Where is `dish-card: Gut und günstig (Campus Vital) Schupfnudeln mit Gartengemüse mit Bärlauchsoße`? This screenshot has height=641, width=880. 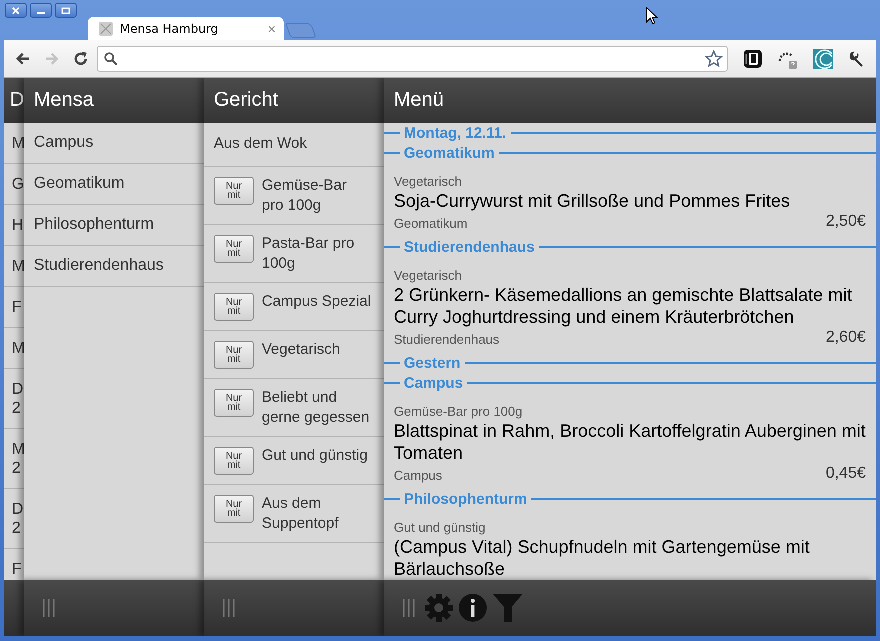
dish-card: Gut und günstig (Campus Vital) Schupfnudeln mit Gartengemüse mit Bärlauchsoße is located at coordinates (630, 544).